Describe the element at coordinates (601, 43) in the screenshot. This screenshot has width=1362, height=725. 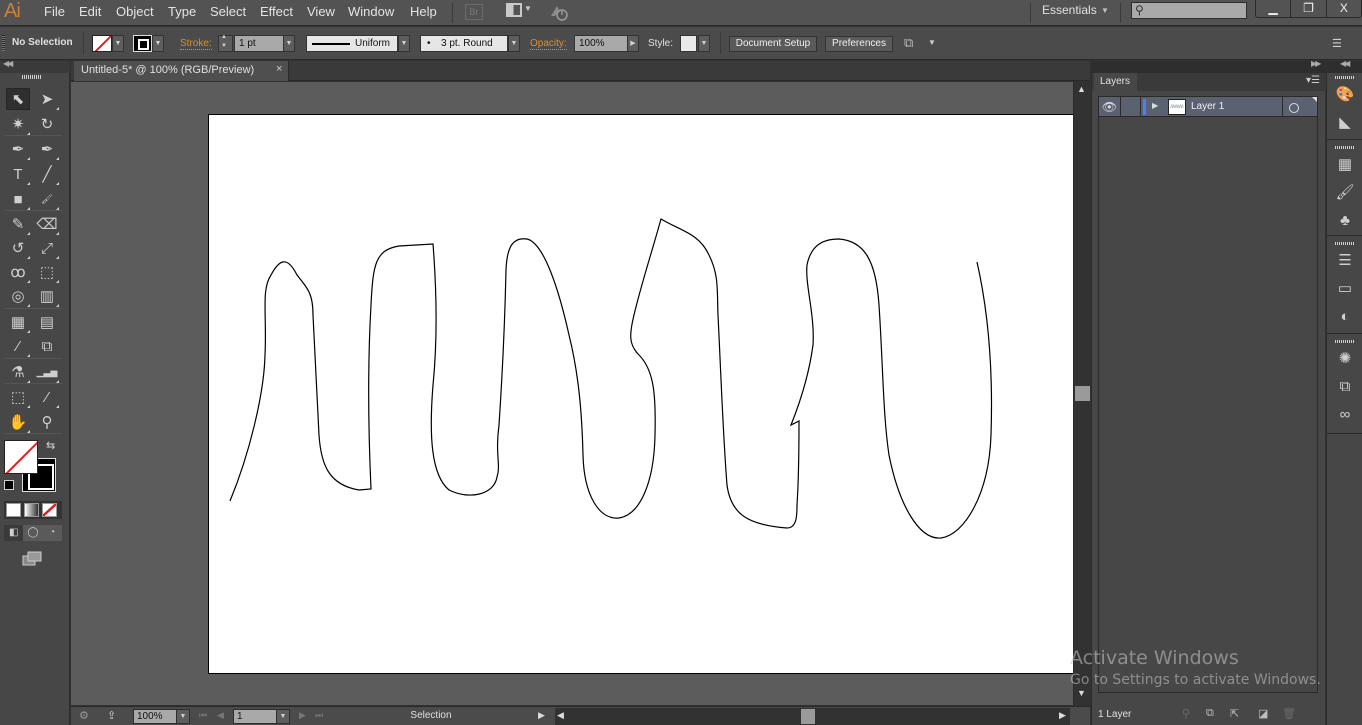
I see `opacity-input: 100%` at that location.